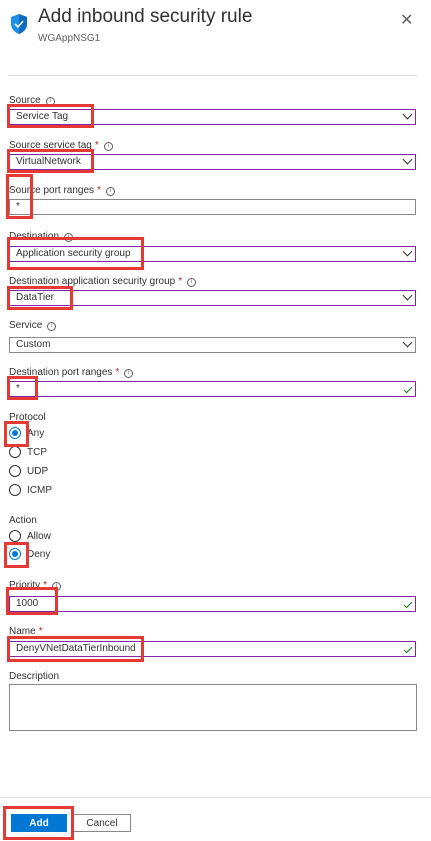 The width and height of the screenshot is (431, 841). What do you see at coordinates (28, 452) in the screenshot?
I see `protocol-option-tcp: TCP` at bounding box center [28, 452].